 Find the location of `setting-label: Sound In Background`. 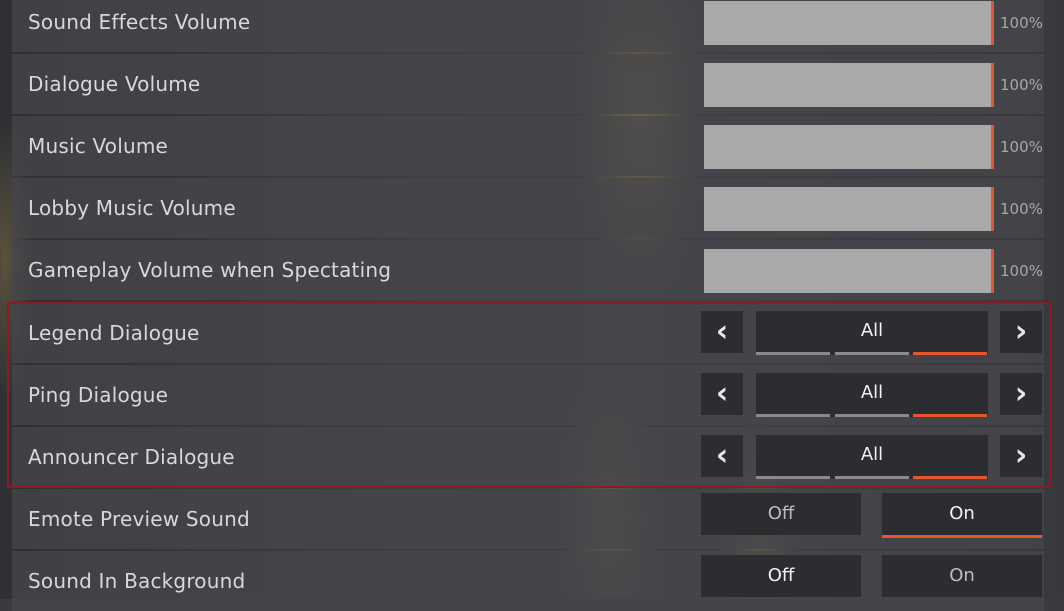

setting-label: Sound In Background is located at coordinates (137, 581).